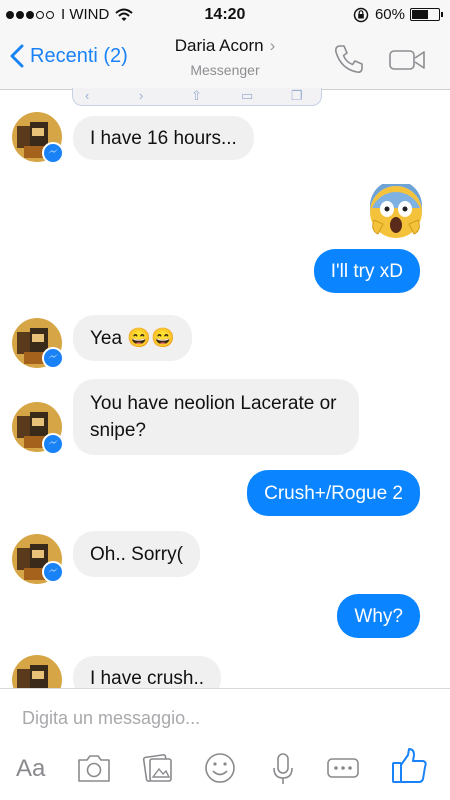 Image resolution: width=450 pixels, height=800 pixels. What do you see at coordinates (389, 14) in the screenshot?
I see `battery-percent: 60%` at bounding box center [389, 14].